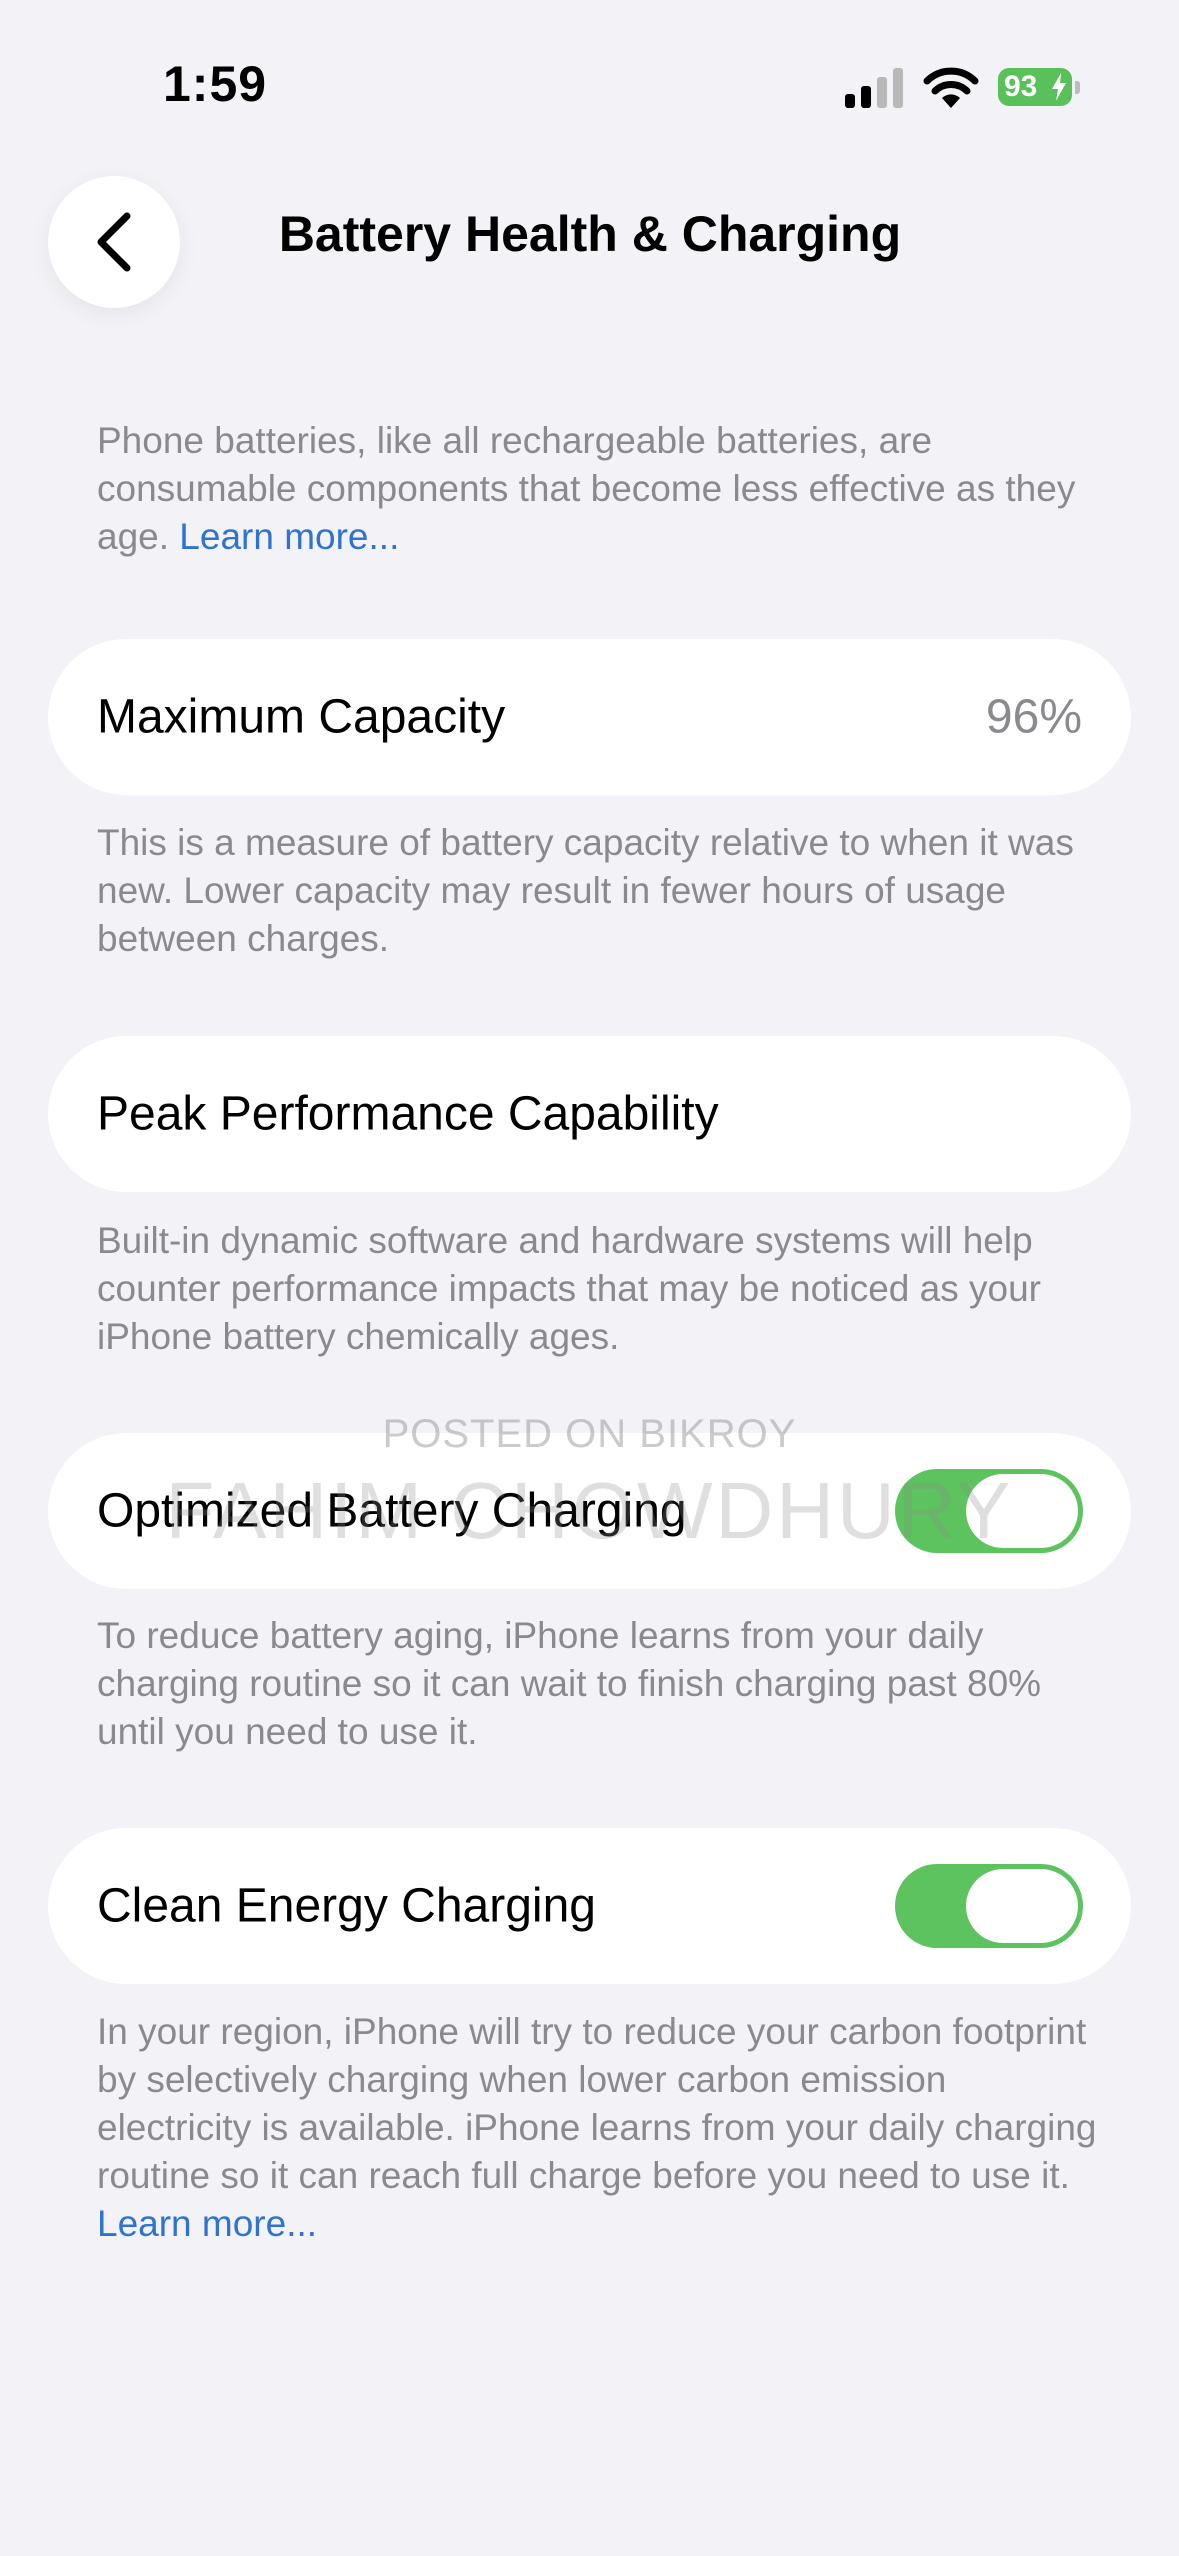  I want to click on clean-energy-row: Clean Energy Charging, so click(589, 1906).